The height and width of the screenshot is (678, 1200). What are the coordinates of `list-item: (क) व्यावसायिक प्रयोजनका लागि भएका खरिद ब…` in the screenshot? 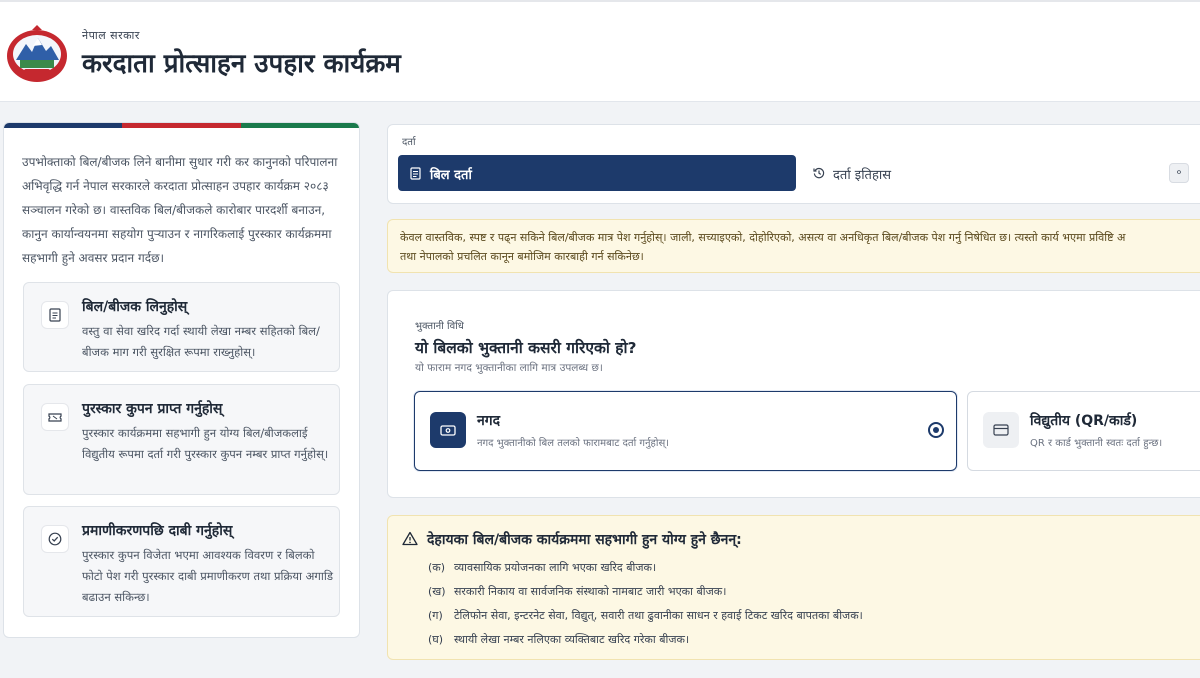 It's located at (645, 568).